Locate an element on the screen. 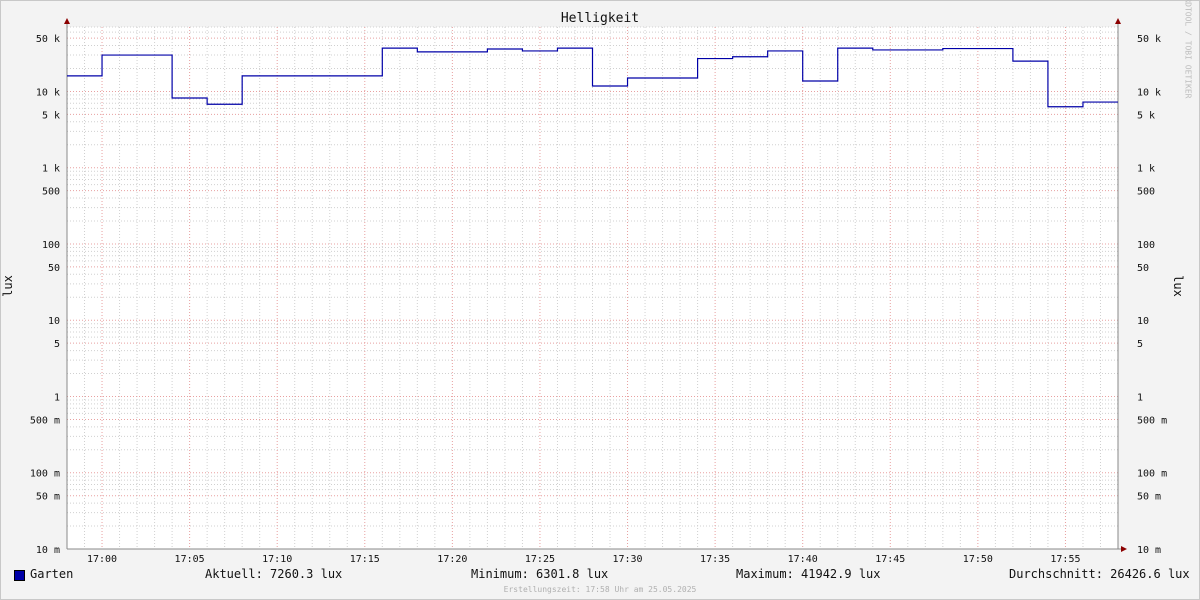  x-tick-label: 17:20 is located at coordinates (452, 559).